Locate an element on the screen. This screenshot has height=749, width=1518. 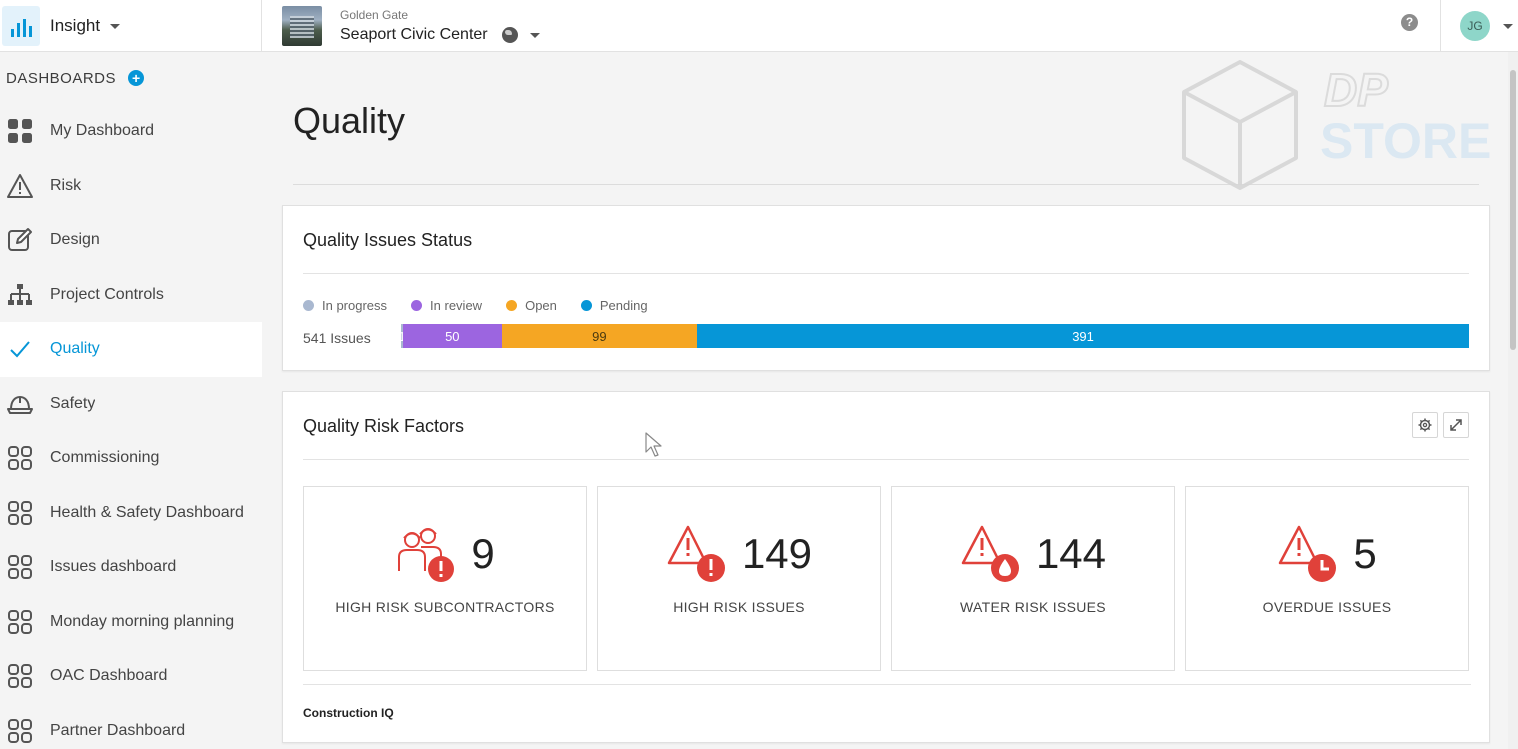
status-segment-pending: 391 is located at coordinates (1083, 336).